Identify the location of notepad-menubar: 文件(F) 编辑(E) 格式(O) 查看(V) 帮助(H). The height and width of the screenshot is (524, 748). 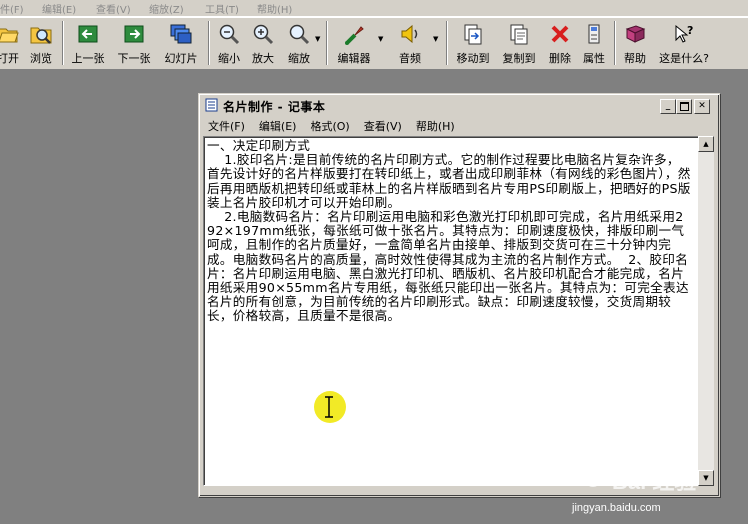
(458, 126).